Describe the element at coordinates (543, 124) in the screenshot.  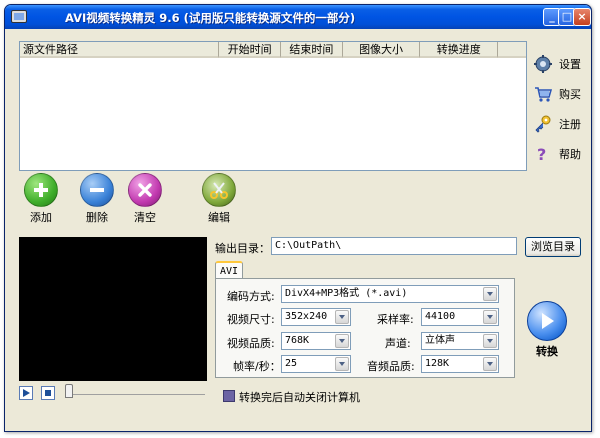
I see `key-icon` at that location.